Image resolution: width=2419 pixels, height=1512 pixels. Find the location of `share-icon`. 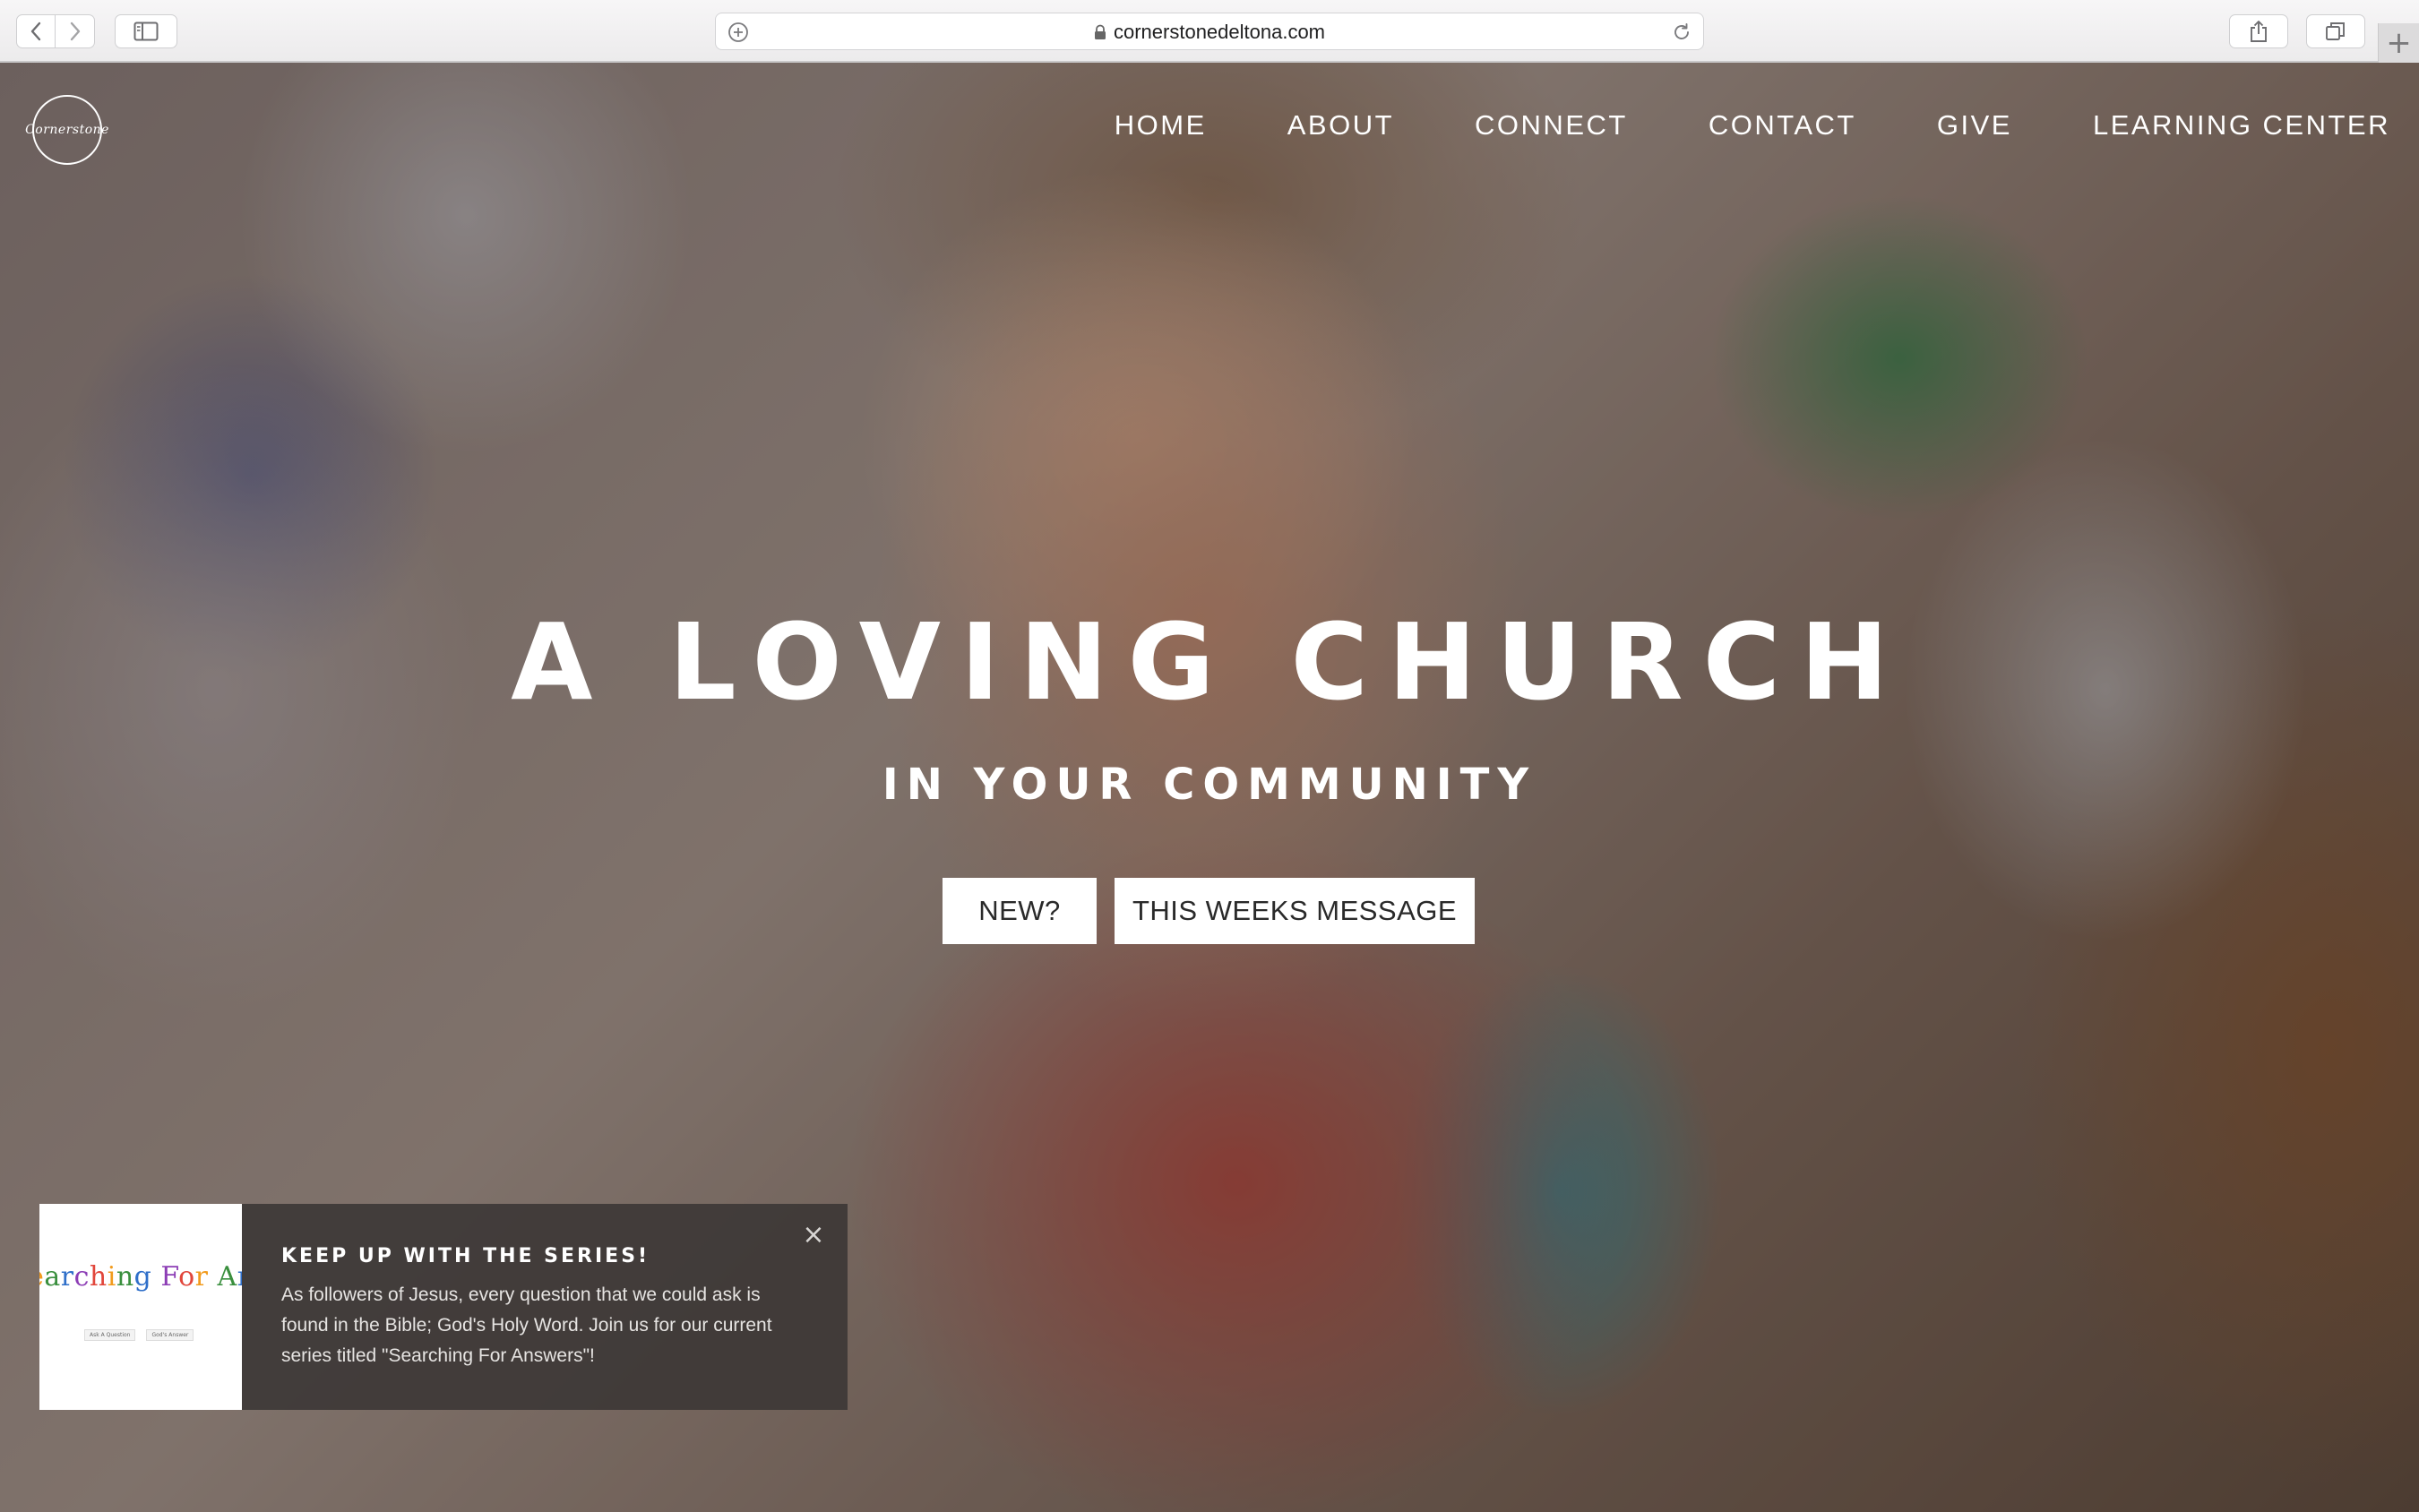

share-icon is located at coordinates (2259, 32).